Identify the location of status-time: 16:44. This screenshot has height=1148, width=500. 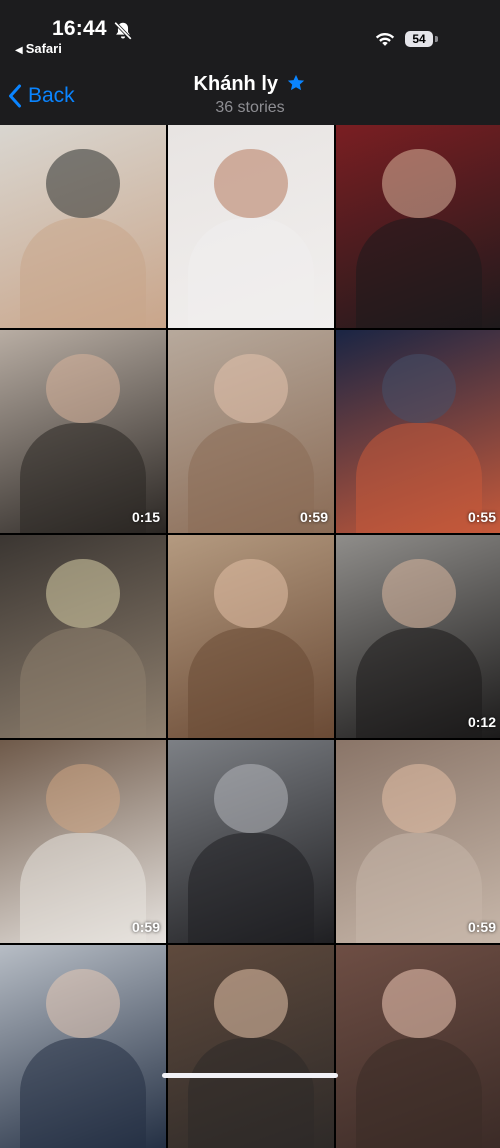
(79, 28).